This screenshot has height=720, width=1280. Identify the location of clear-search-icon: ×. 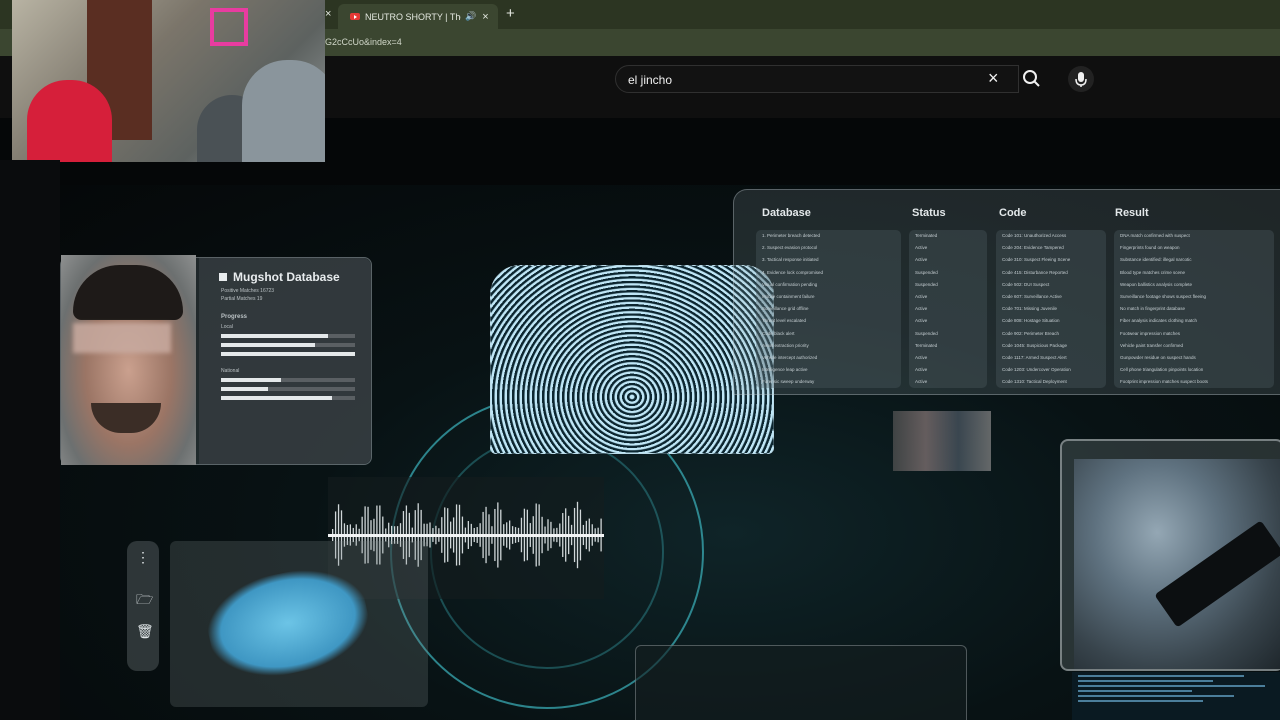
(993, 78).